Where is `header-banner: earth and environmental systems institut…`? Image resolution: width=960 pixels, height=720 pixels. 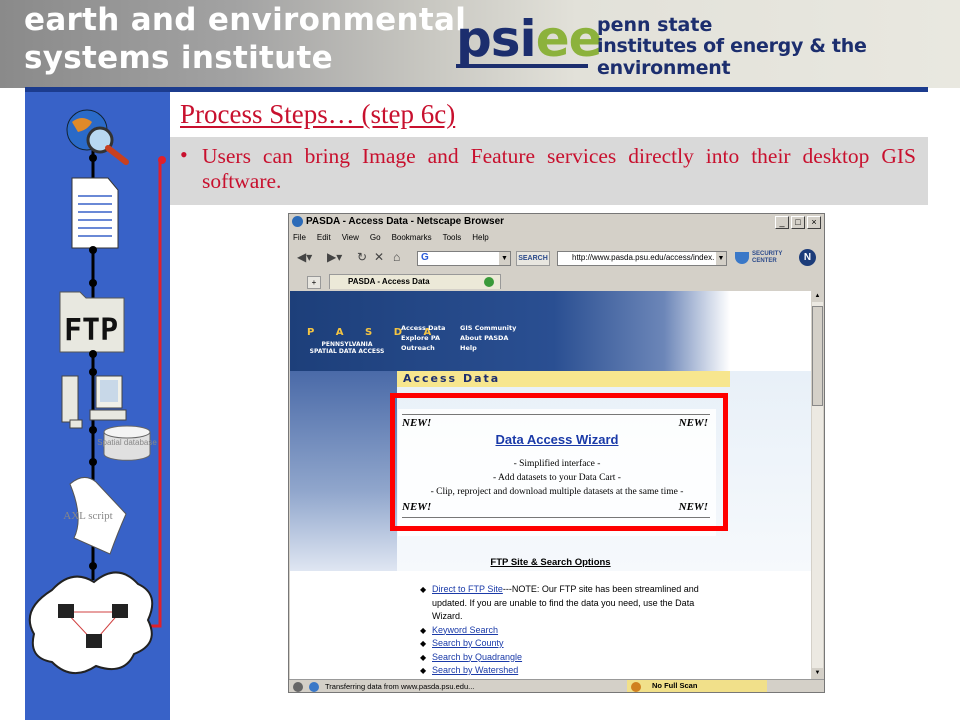
header-banner: earth and environmental systems institut… is located at coordinates (480, 44).